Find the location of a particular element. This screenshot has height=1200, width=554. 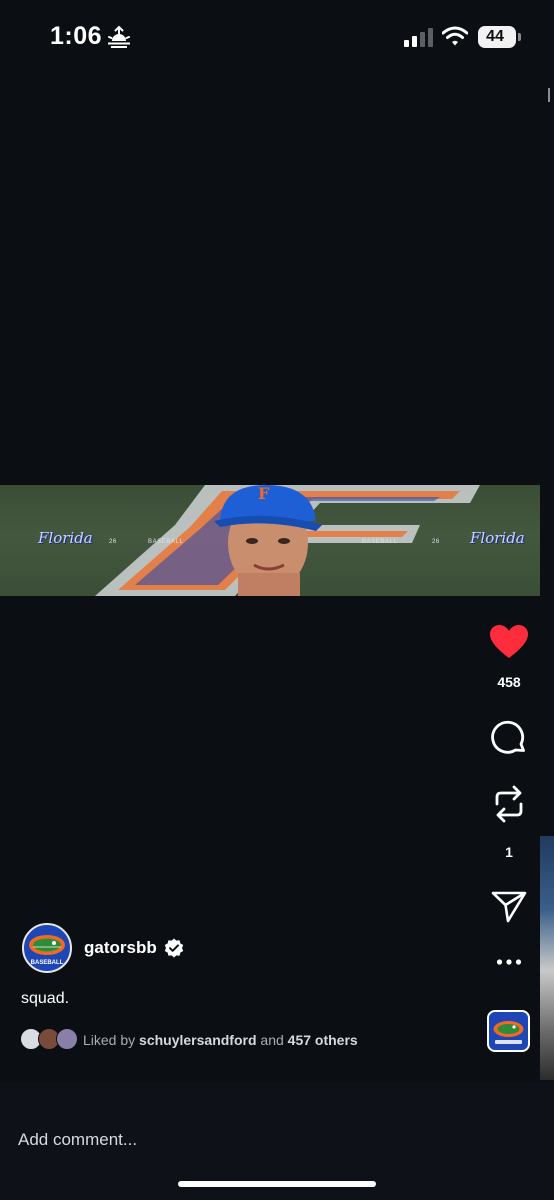

liked-others: 457 others is located at coordinates (323, 1040).